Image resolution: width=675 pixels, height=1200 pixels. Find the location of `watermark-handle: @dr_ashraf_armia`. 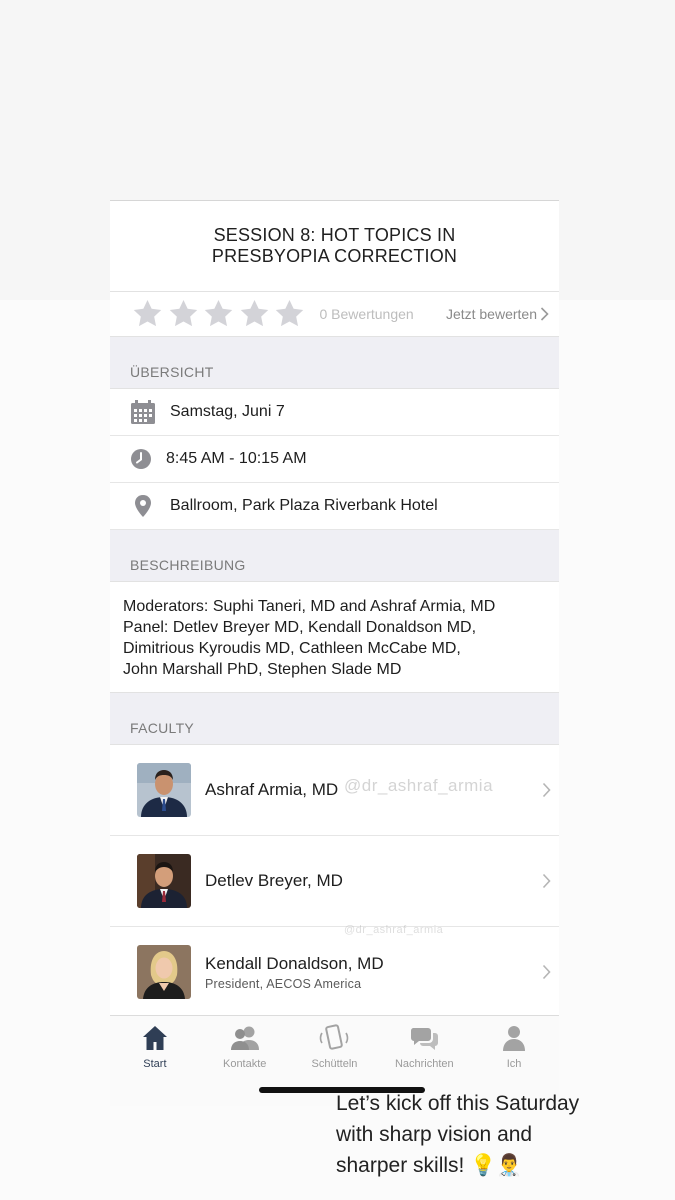

watermark-handle: @dr_ashraf_armia is located at coordinates (419, 785).